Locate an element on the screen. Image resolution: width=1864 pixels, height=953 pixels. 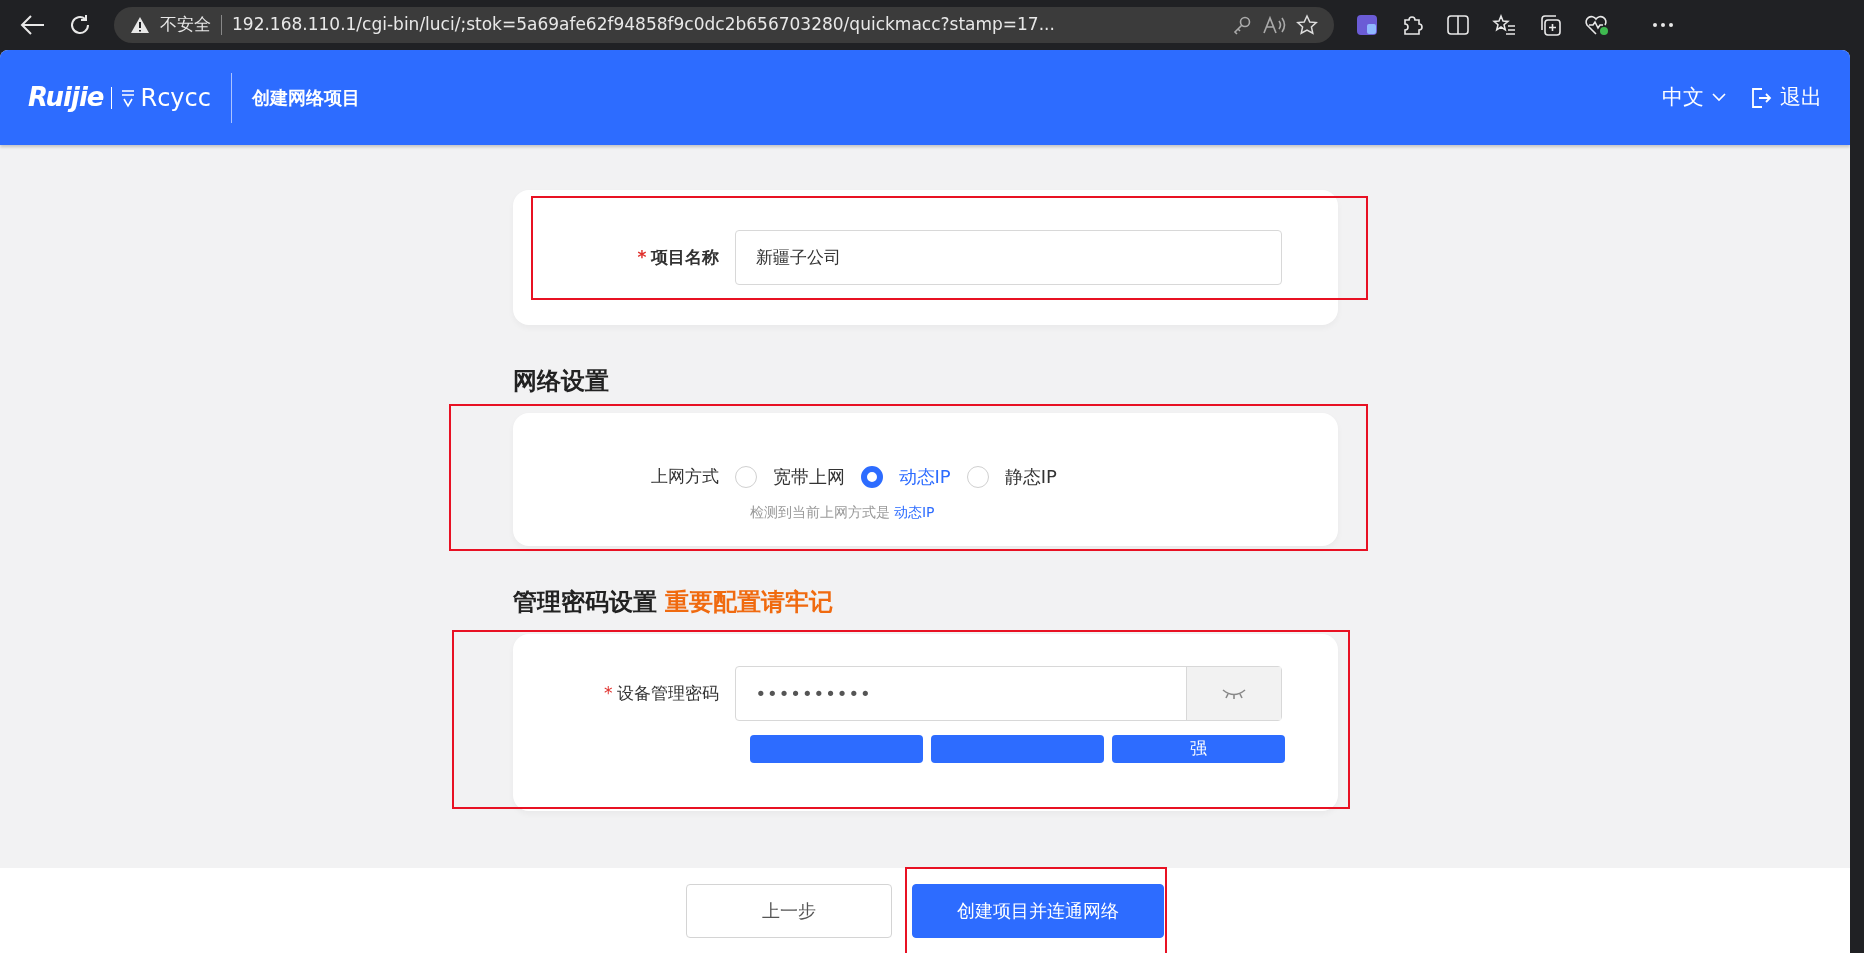
more-icon is located at coordinates (1663, 25).